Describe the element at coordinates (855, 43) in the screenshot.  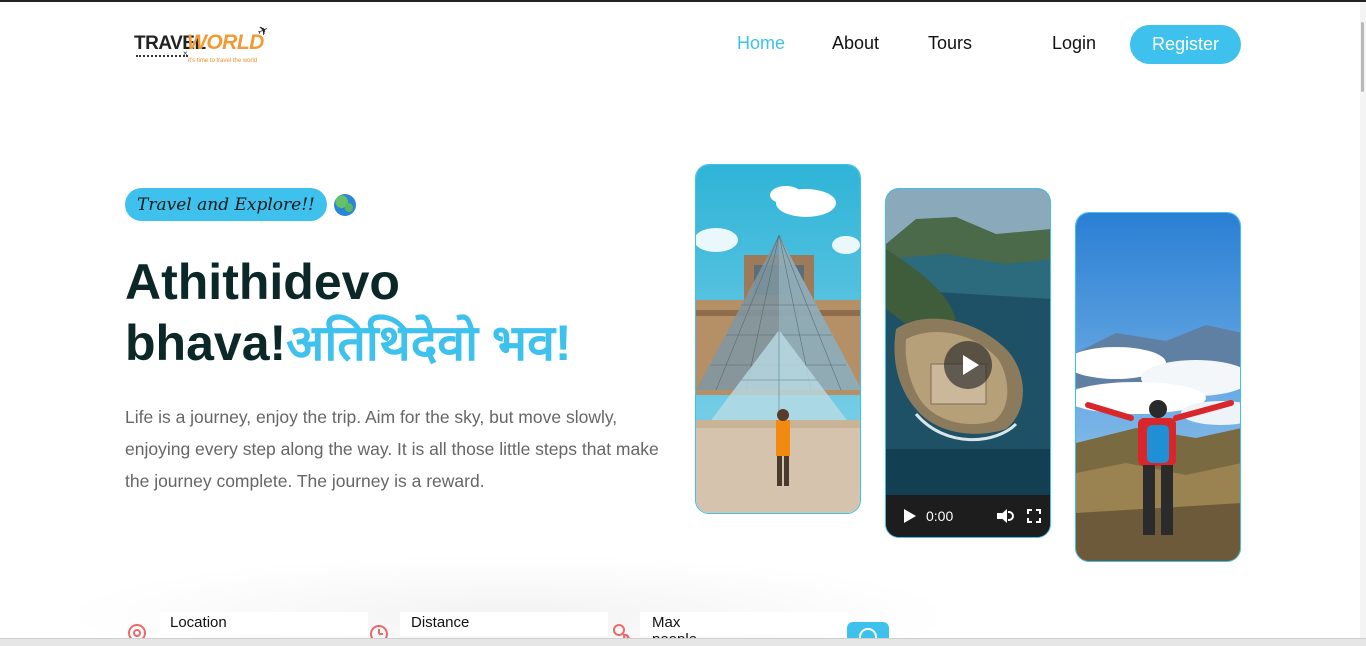
I see `nav-about: About` at that location.